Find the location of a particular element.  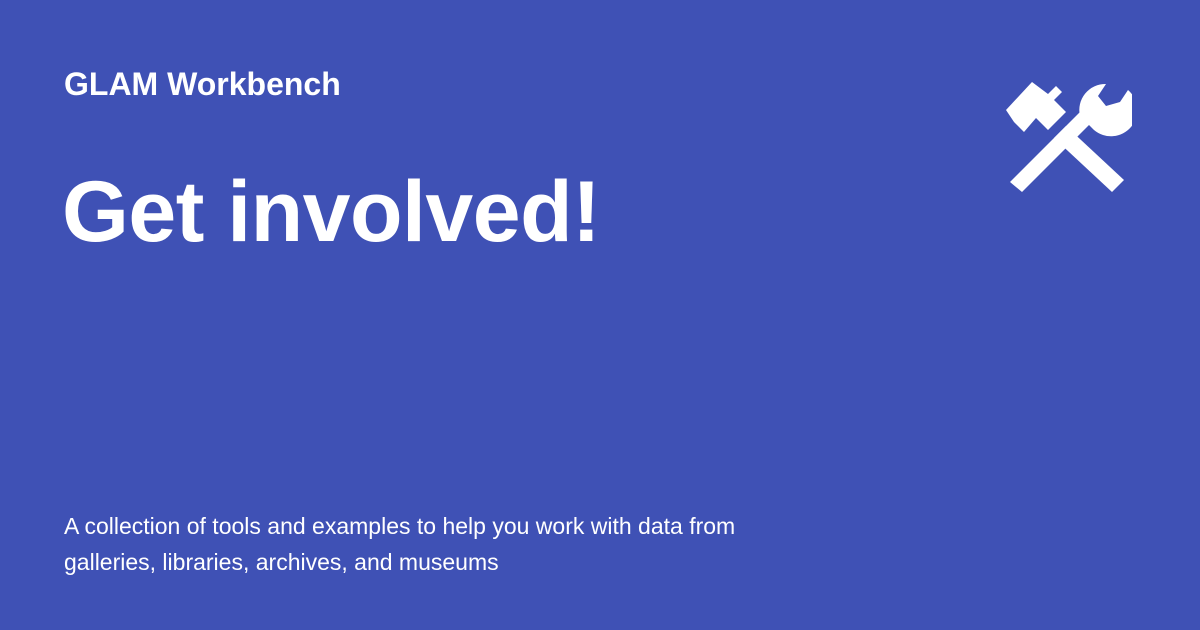

hammer-and-wrench-icon is located at coordinates (1064, 136).